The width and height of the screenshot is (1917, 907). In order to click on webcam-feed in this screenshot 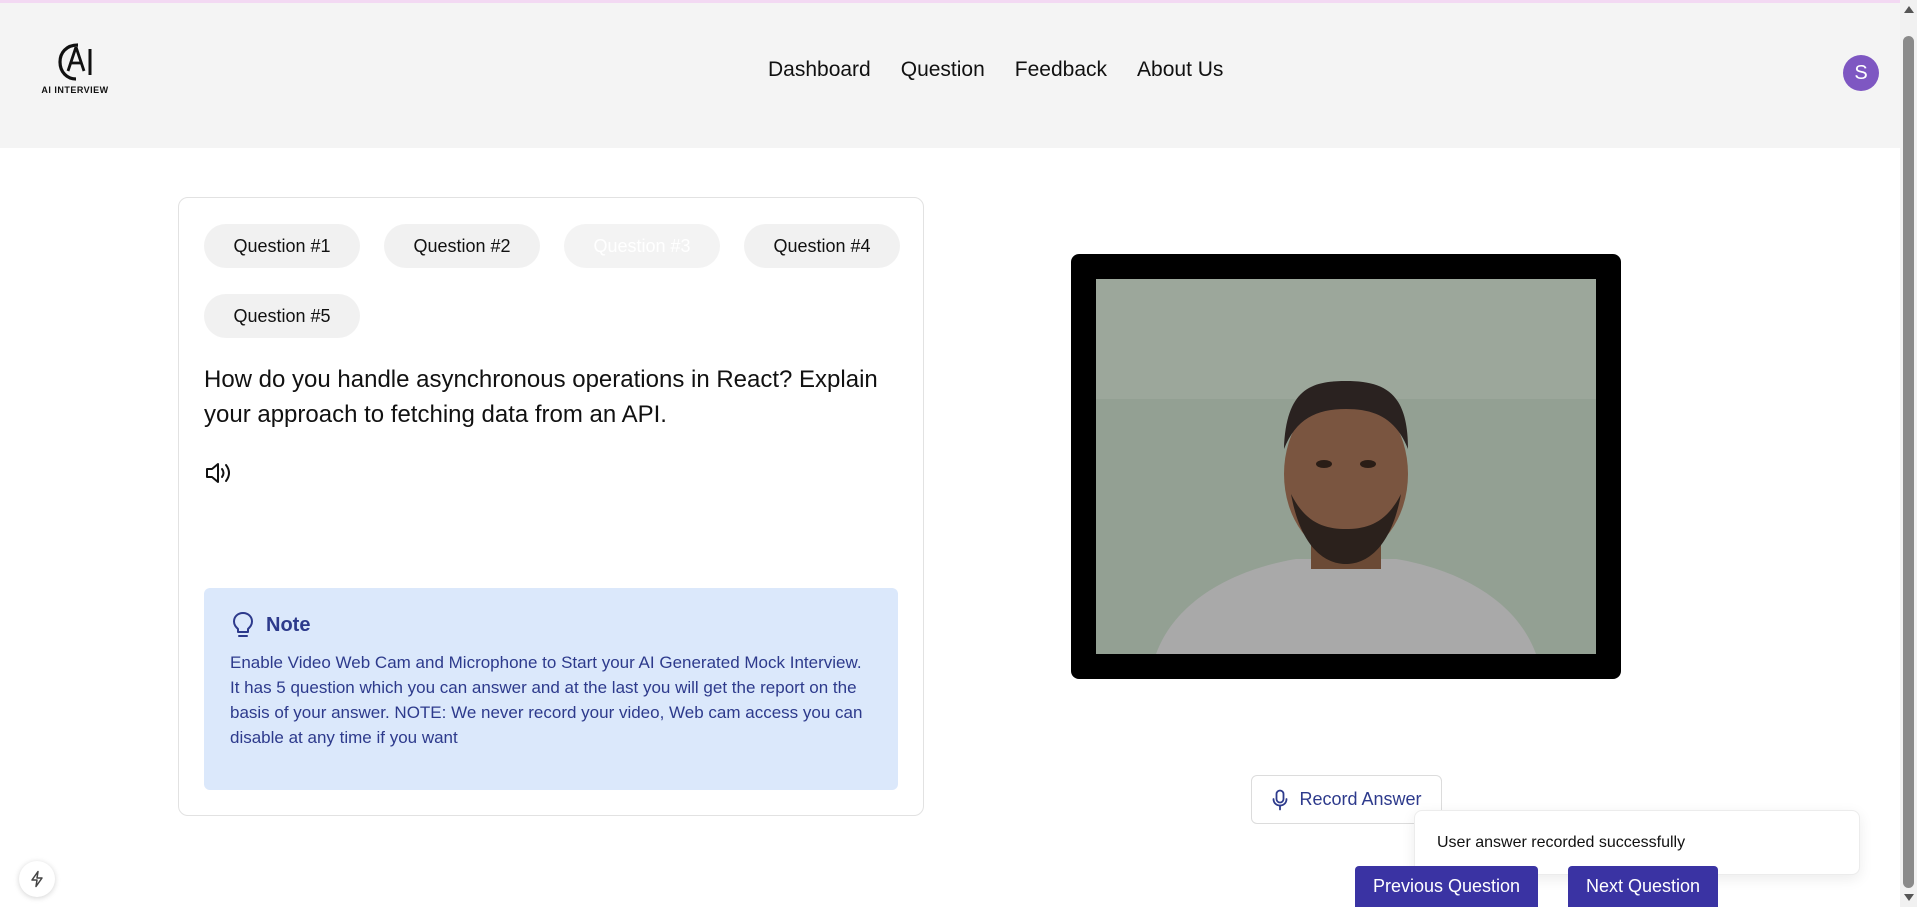, I will do `click(1346, 466)`.